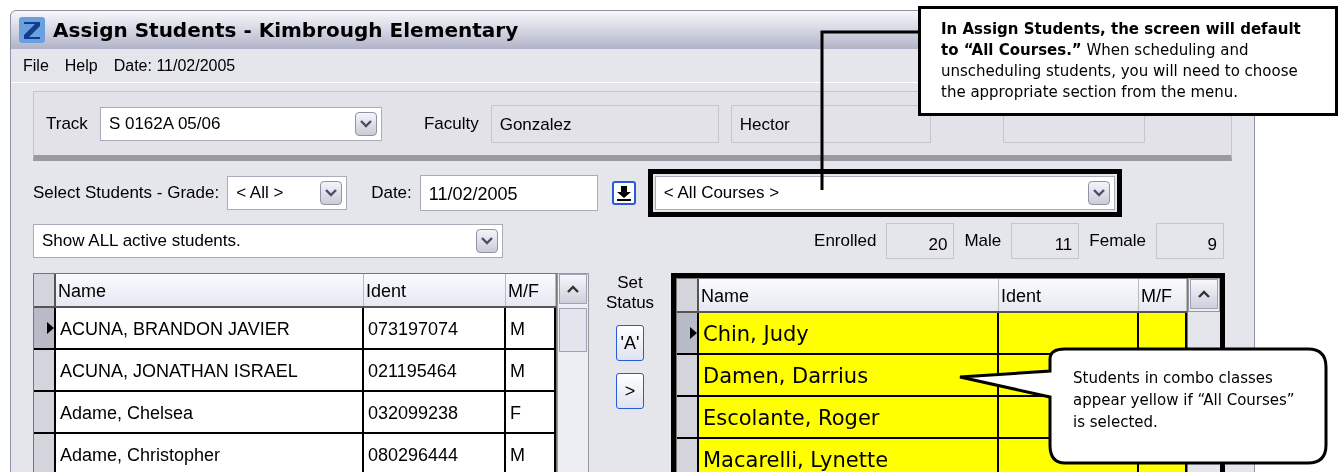 This screenshot has height=472, width=1340. Describe the element at coordinates (240, 123) in the screenshot. I see `track-dropdown: S 0162A 05/06` at that location.